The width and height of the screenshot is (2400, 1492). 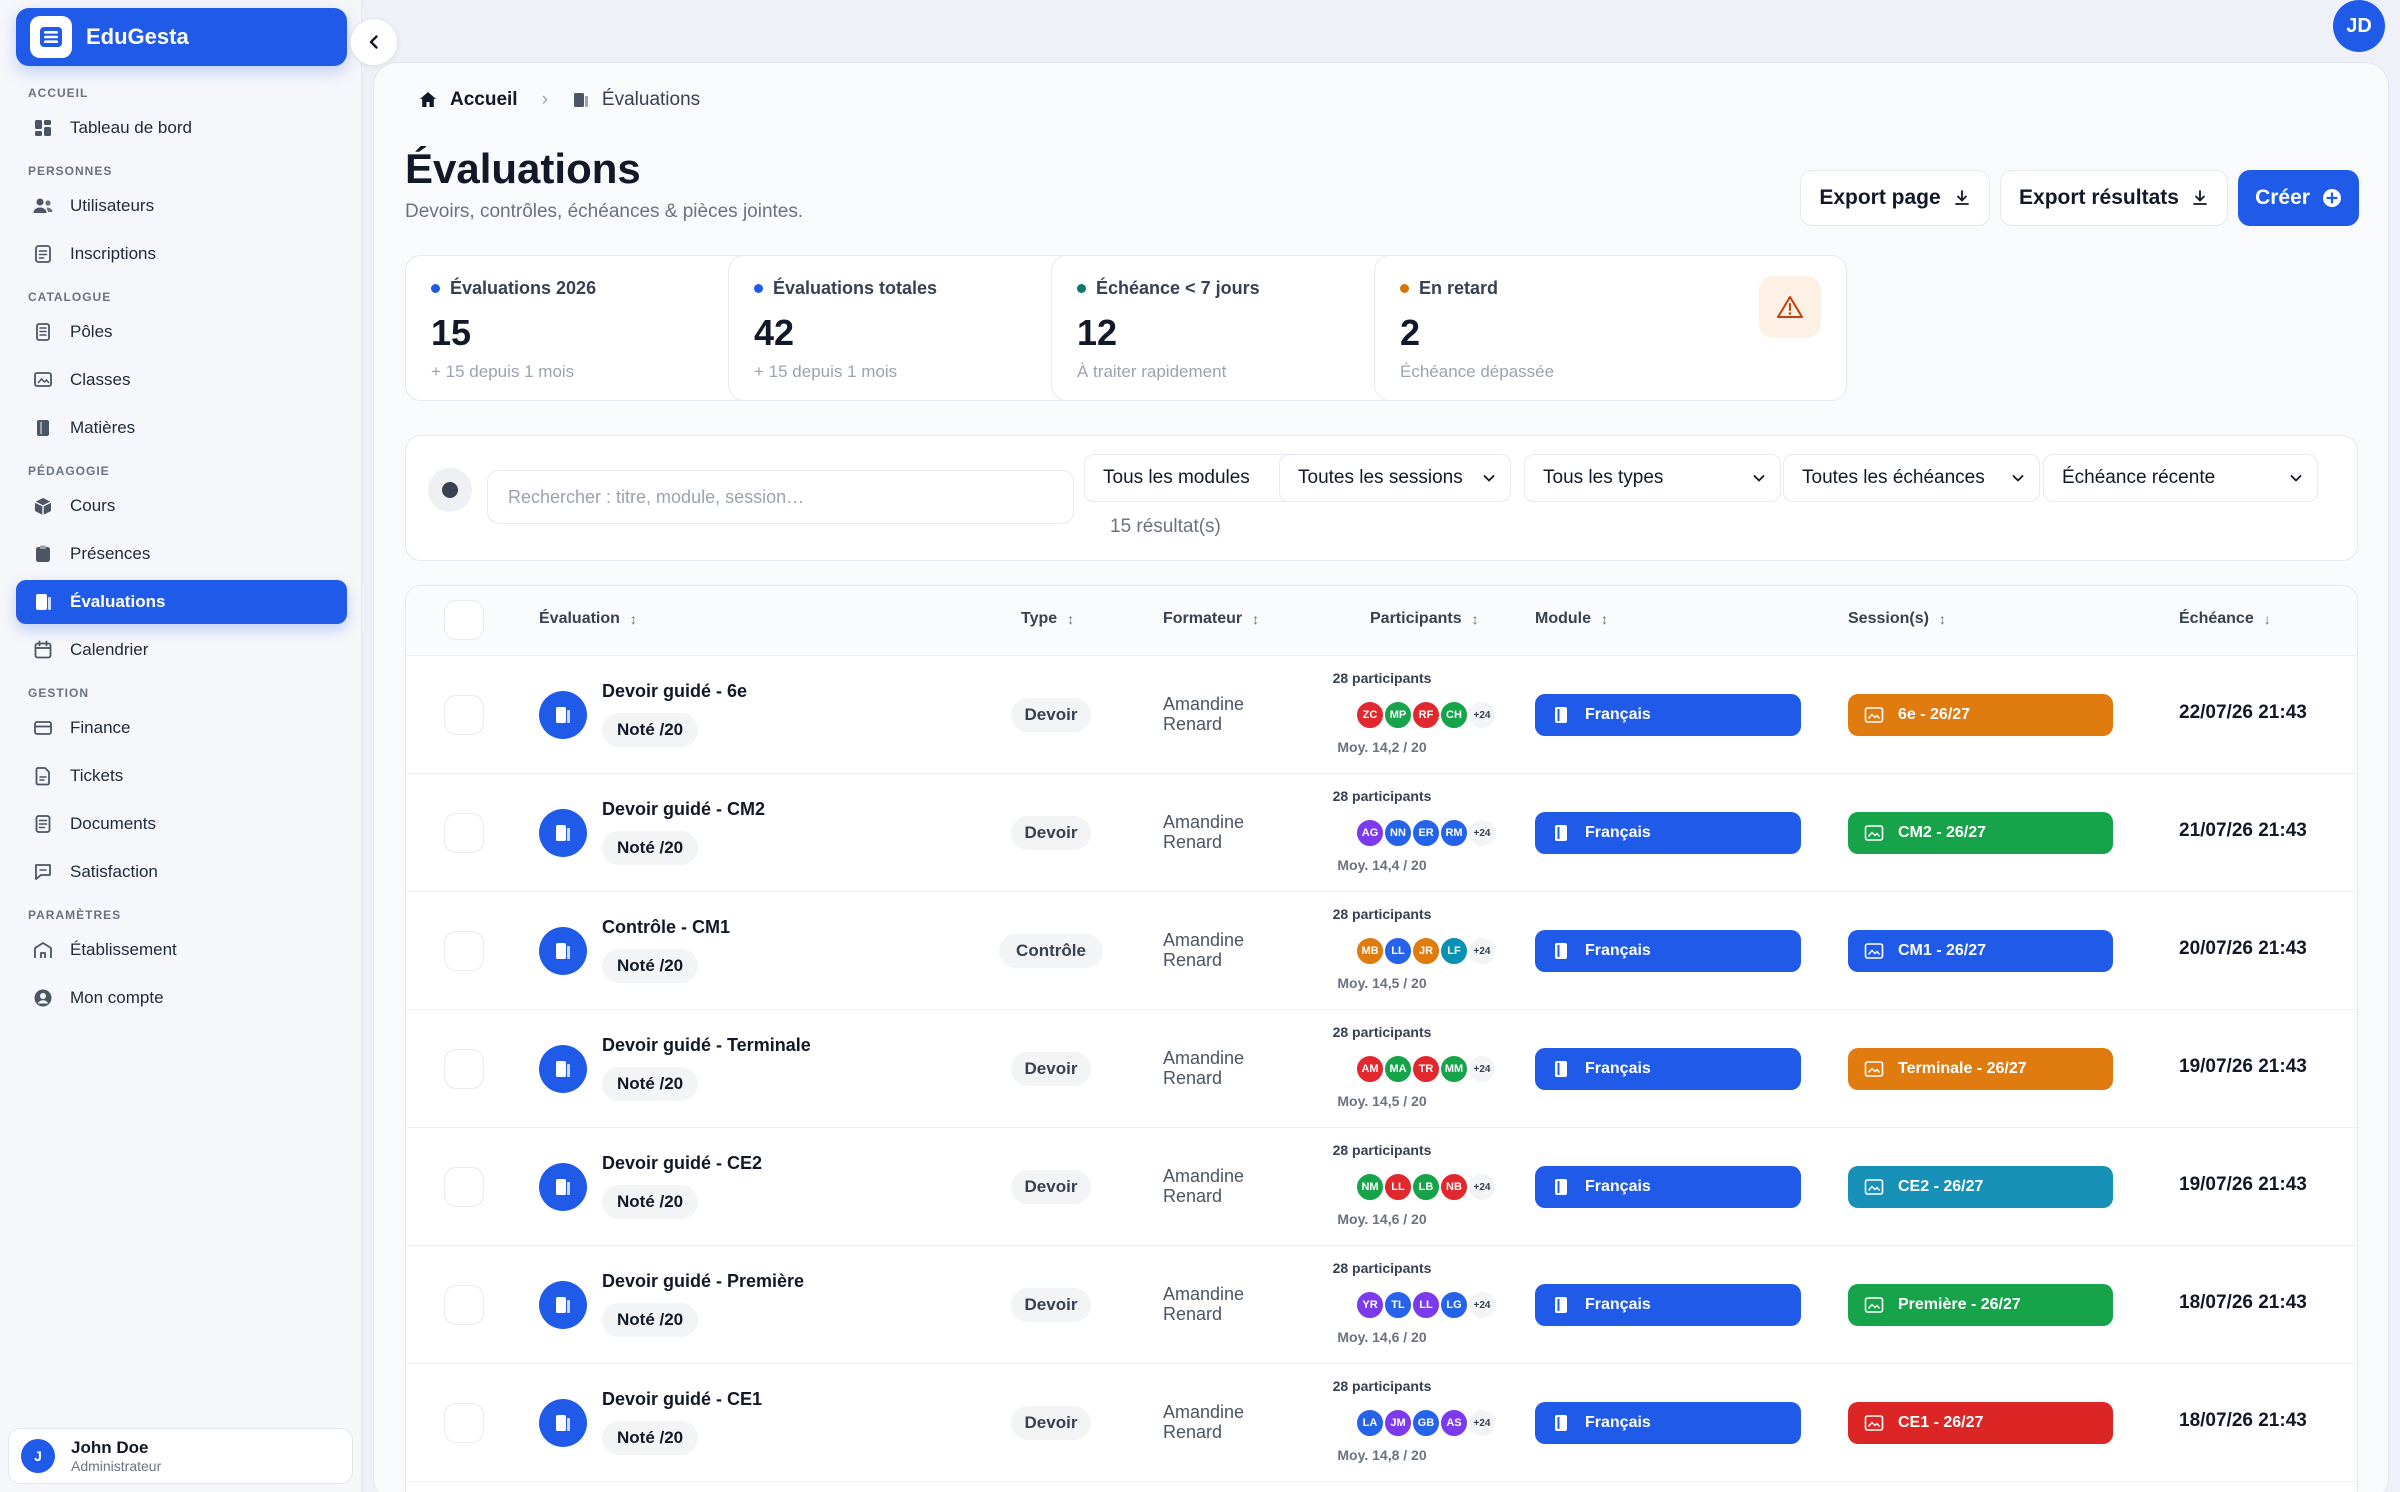 What do you see at coordinates (484, 100) in the screenshot?
I see `breadcrumb-home-link: Accueil` at bounding box center [484, 100].